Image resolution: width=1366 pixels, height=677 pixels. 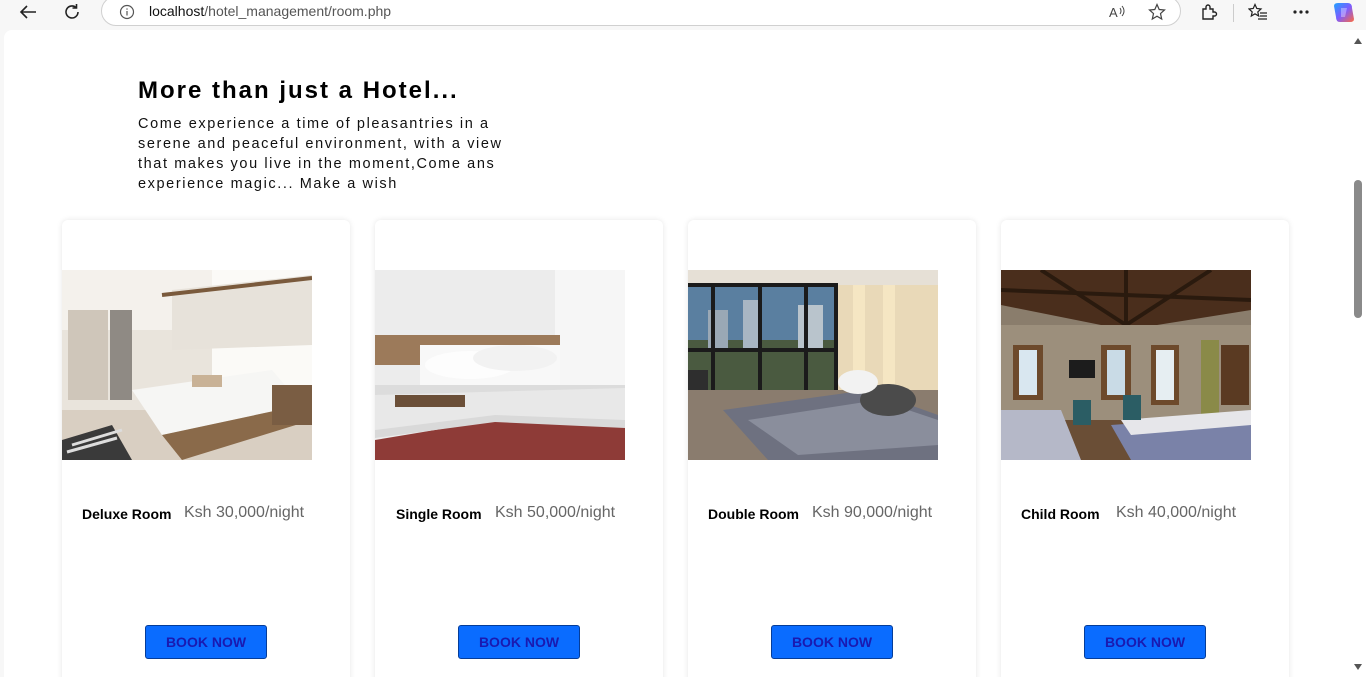 I want to click on room-photo-double, so click(x=813, y=365).